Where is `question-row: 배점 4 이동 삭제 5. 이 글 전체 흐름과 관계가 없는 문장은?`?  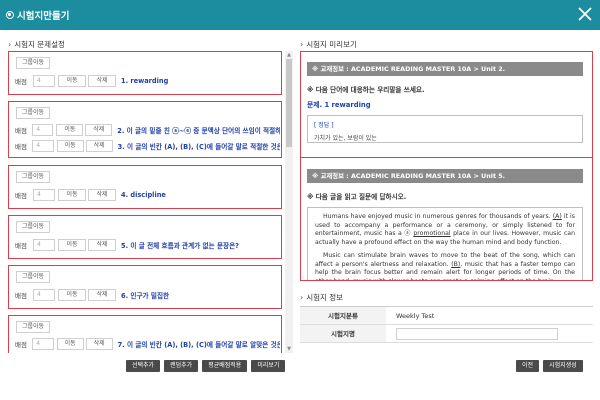 question-row: 배점 4 이동 삭제 5. 이 글 전체 흐름과 관계가 없는 문장은? is located at coordinates (147, 245).